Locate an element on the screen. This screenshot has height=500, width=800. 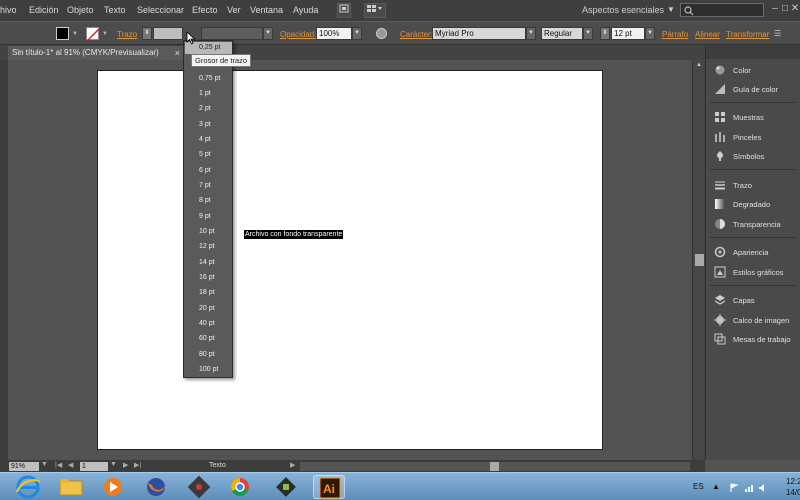
panel-swatches: Muestras is located at coordinates (754, 118).